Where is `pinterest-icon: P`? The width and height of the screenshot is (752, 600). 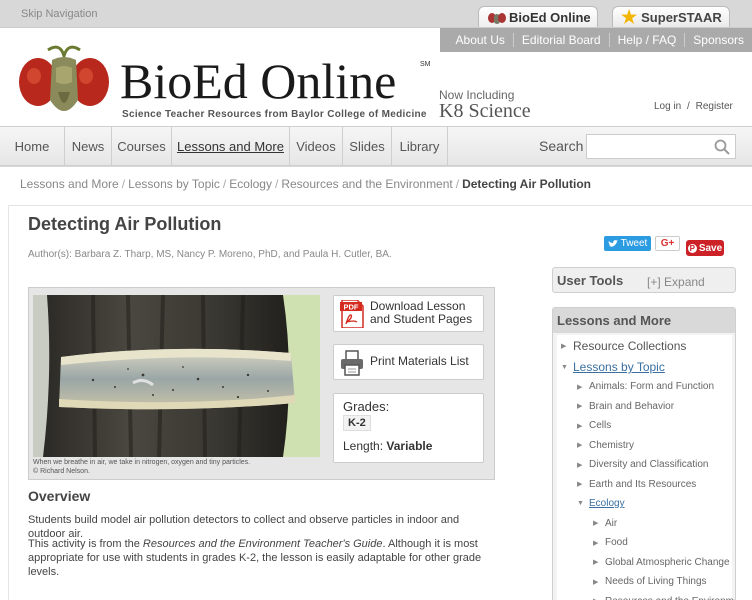 pinterest-icon: P is located at coordinates (692, 248).